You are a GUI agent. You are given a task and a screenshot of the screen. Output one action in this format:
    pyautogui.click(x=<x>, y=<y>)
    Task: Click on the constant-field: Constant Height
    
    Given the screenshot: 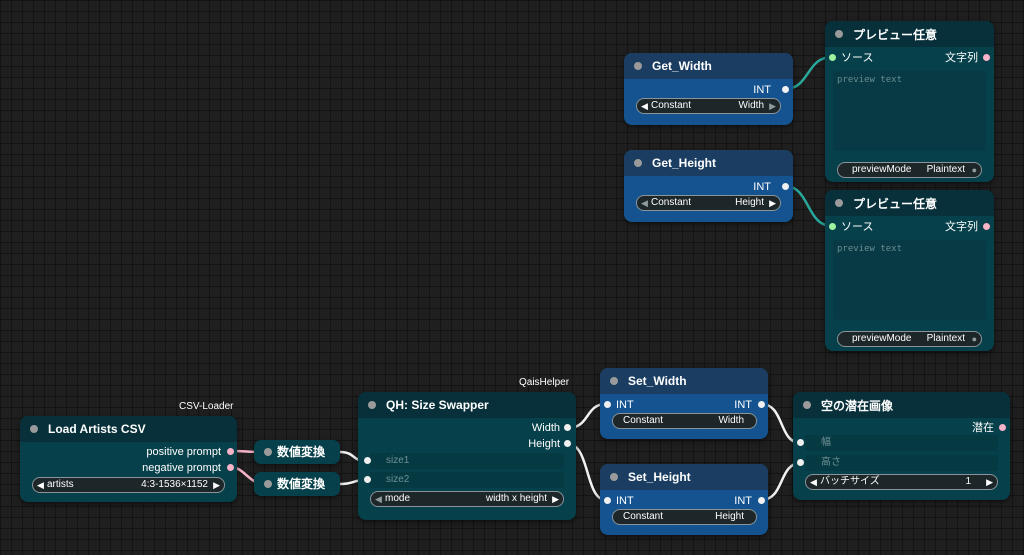 What is the action you would take?
    pyautogui.click(x=684, y=517)
    